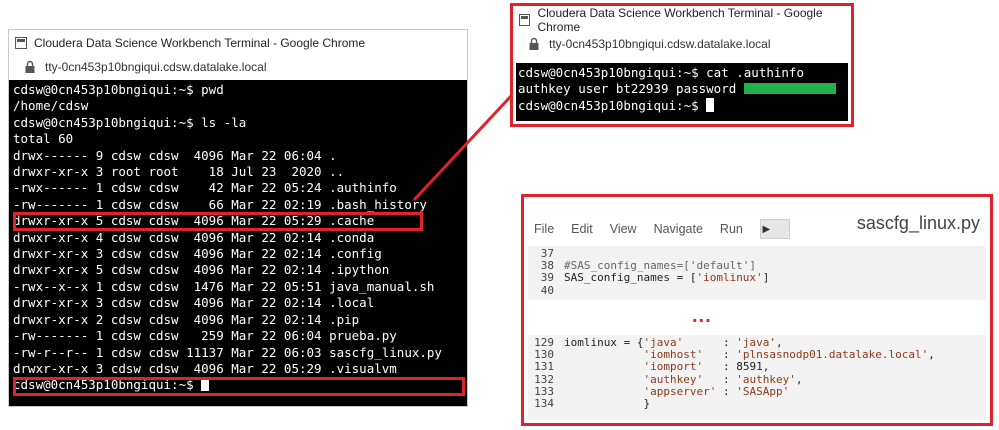 Image resolution: width=999 pixels, height=430 pixels. I want to click on run-button: ▶, so click(774, 229).